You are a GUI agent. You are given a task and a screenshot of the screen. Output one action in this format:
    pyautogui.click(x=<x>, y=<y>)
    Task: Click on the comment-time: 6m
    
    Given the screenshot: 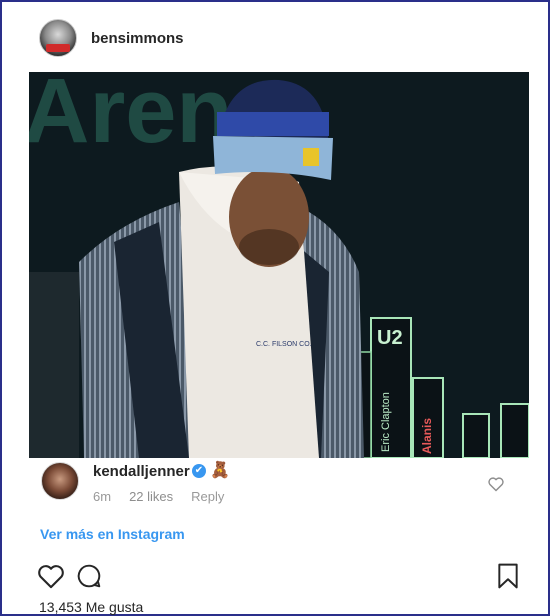 What is the action you would take?
    pyautogui.click(x=102, y=496)
    